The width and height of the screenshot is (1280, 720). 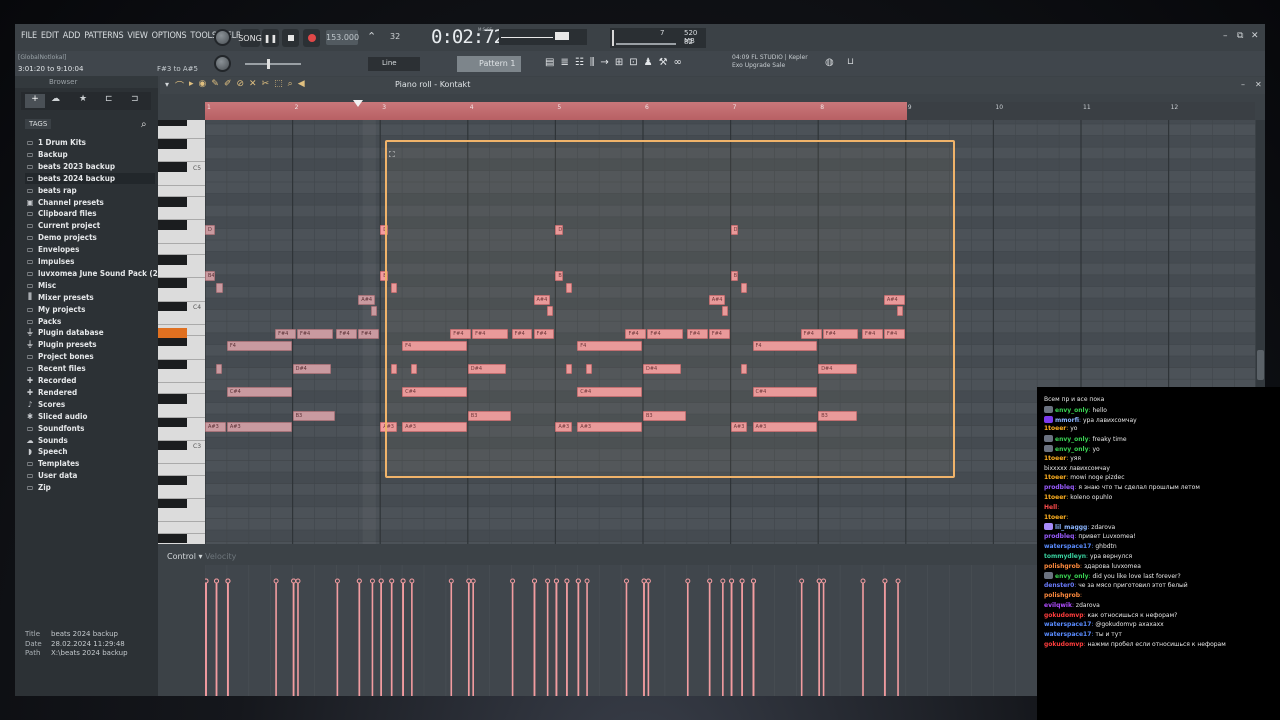 What do you see at coordinates (41, 285) in the screenshot?
I see `browser-item: ▭ Misc` at bounding box center [41, 285].